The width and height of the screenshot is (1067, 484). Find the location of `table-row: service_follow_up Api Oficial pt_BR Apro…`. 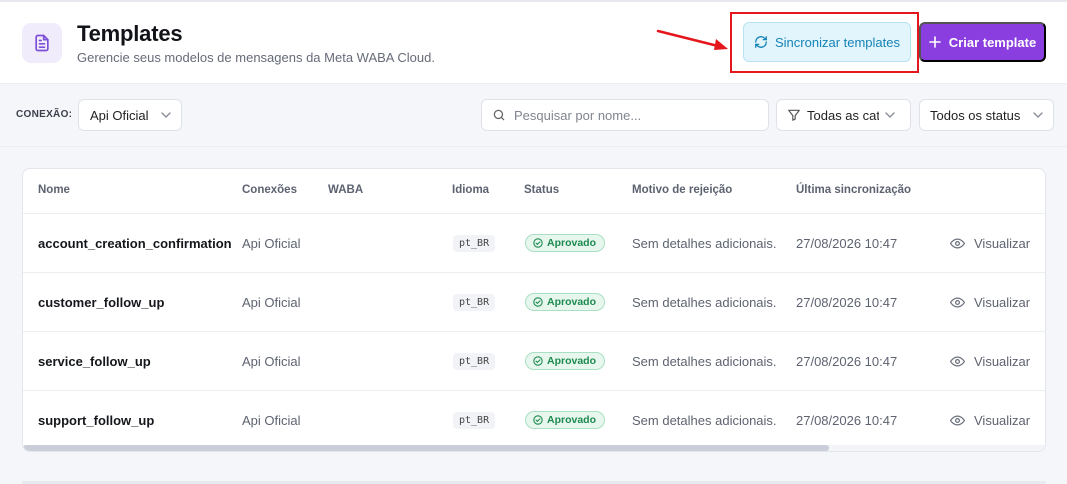

table-row: service_follow_up Api Oficial pt_BR Apro… is located at coordinates (534, 361).